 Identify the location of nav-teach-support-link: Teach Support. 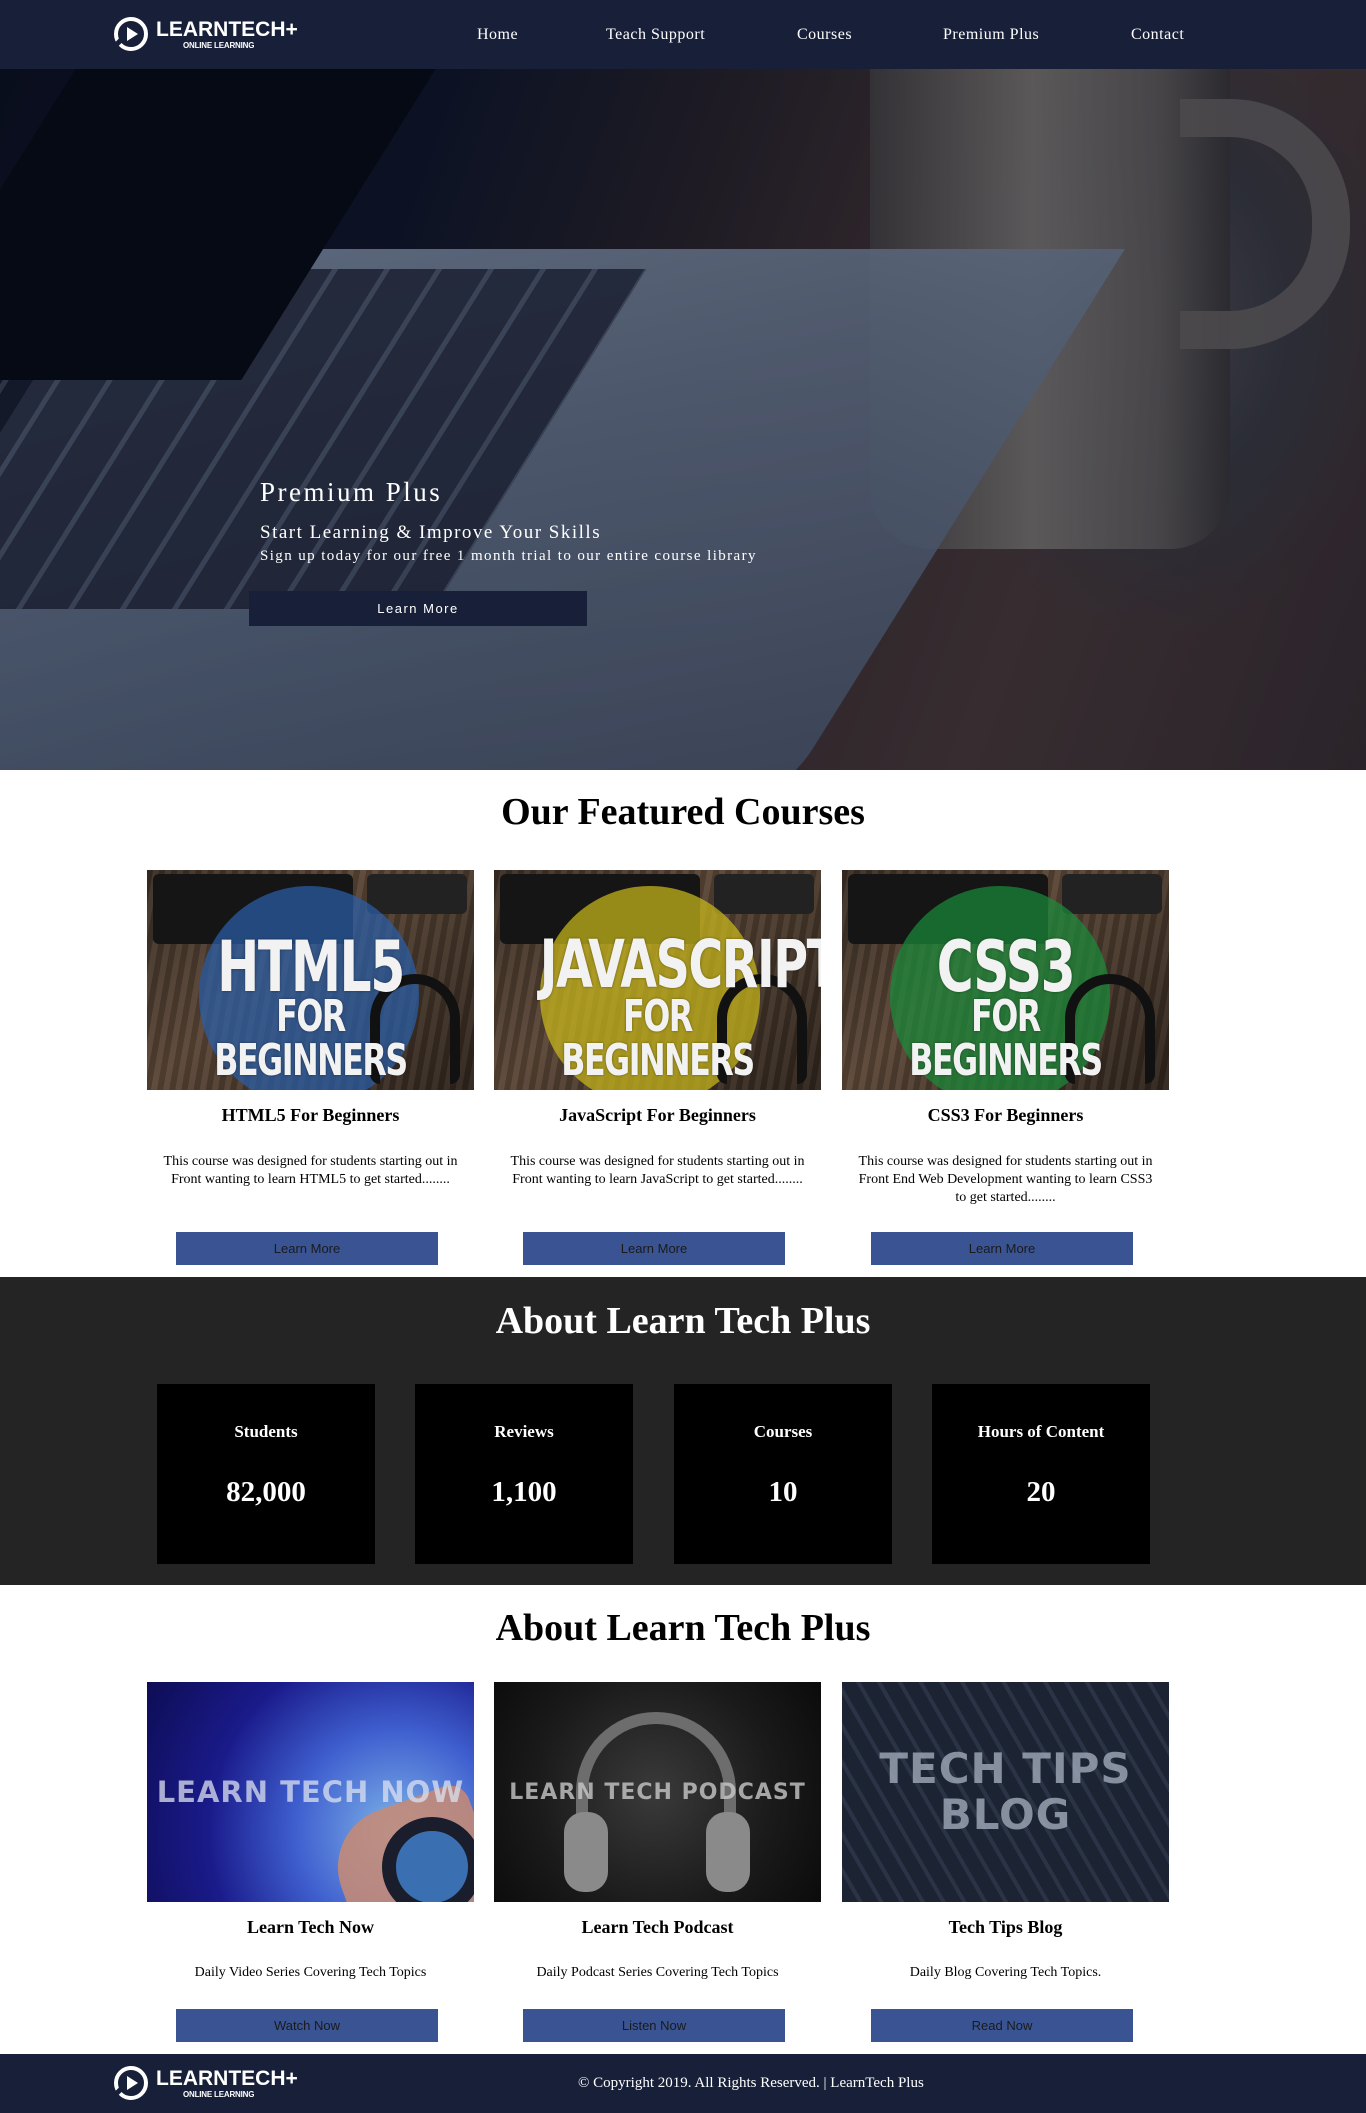
(655, 35).